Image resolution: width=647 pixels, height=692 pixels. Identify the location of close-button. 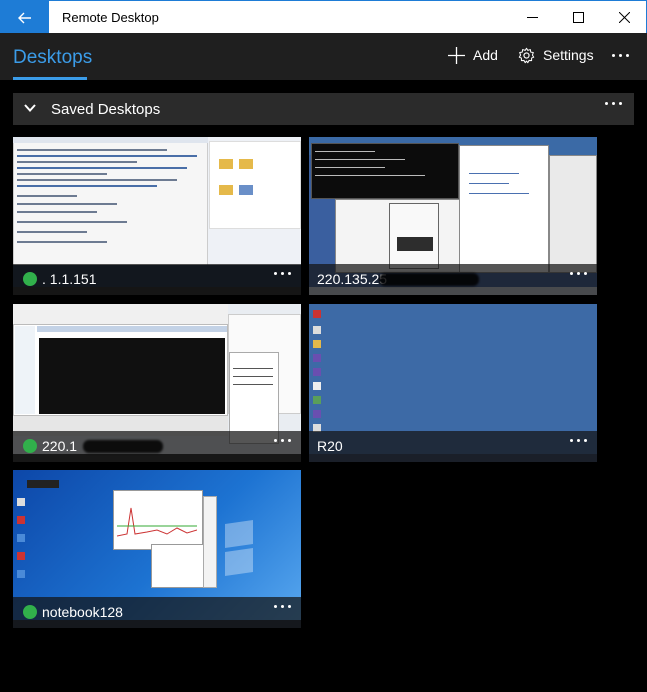
(624, 17).